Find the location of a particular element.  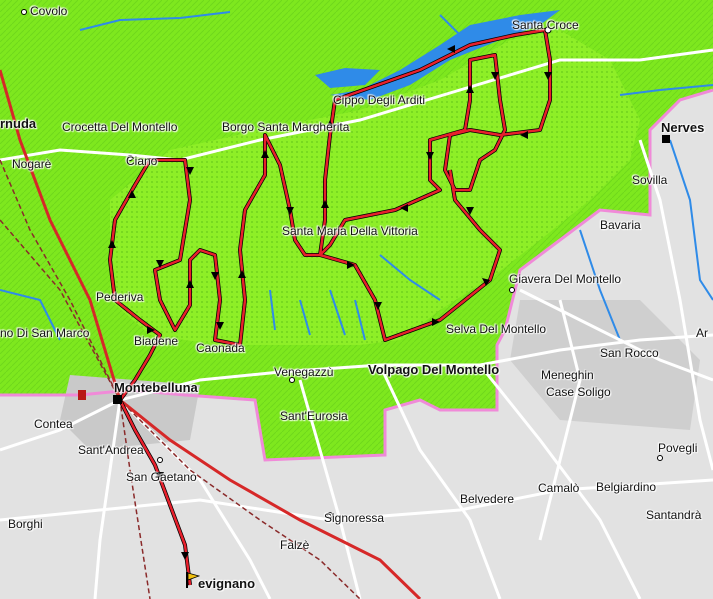

place-label: Crocetta Del Montello is located at coordinates (119, 127).